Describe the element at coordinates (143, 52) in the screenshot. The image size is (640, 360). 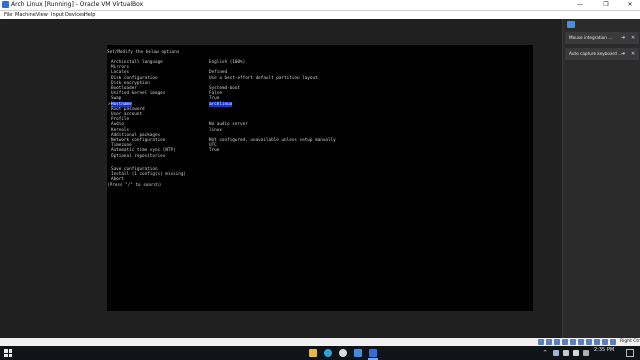
I see `console-header: Set/Modify the below options` at that location.